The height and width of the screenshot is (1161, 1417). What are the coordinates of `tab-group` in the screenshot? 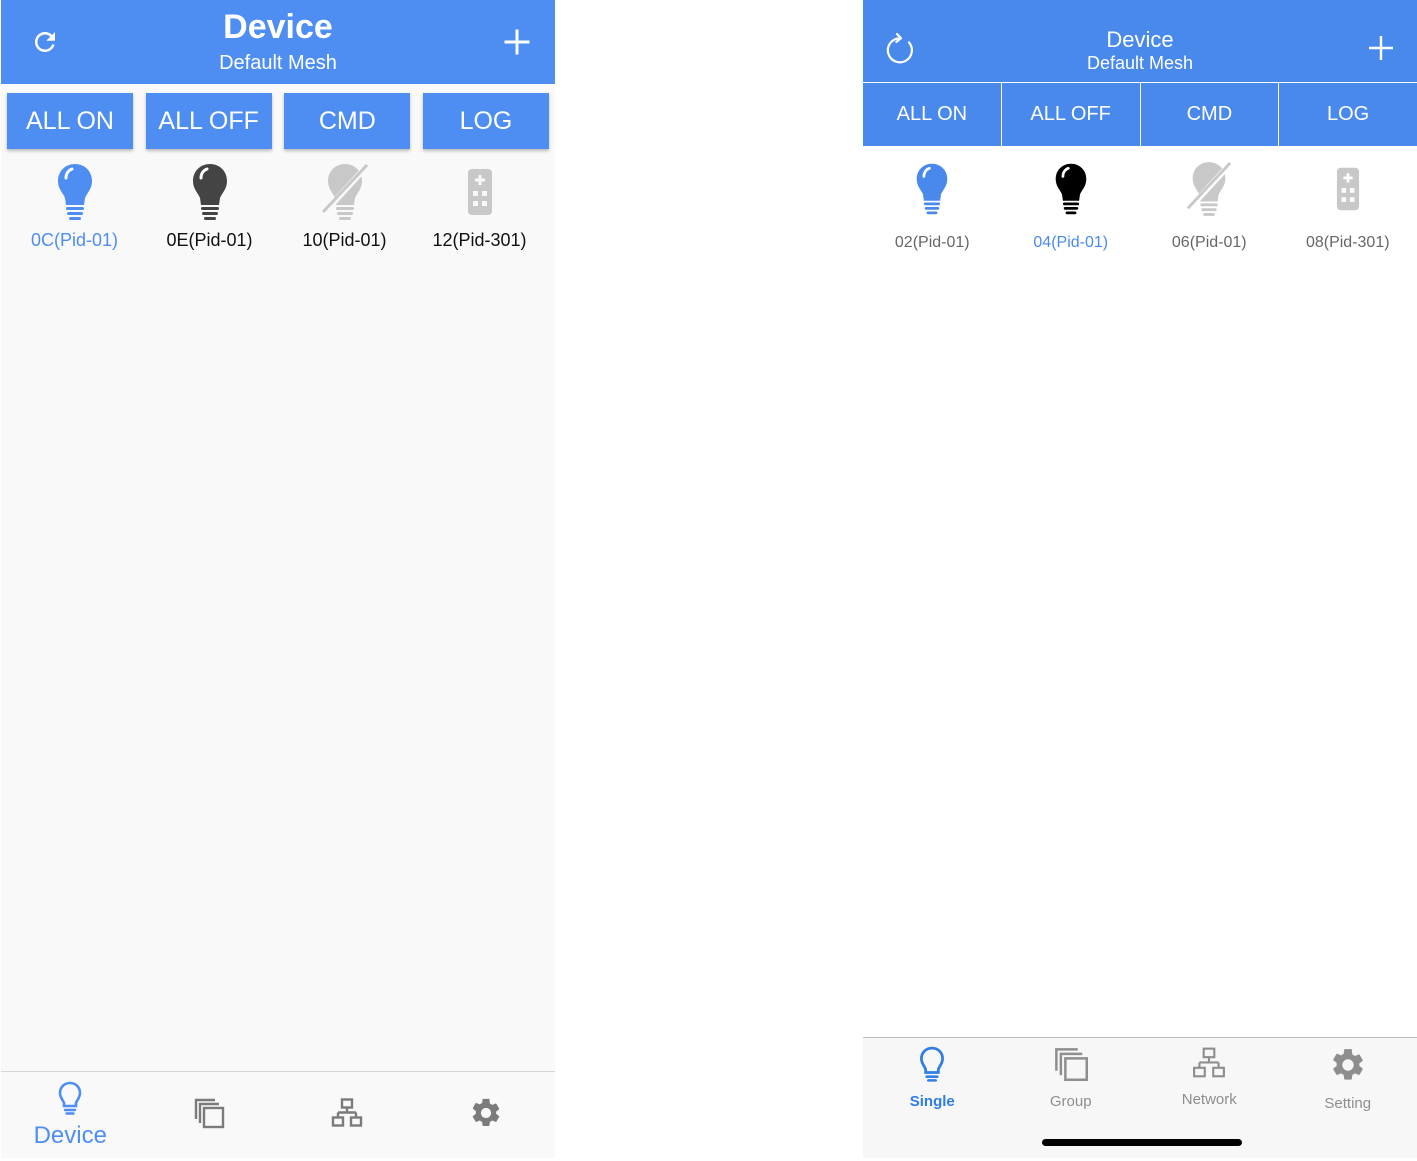 It's located at (209, 1115).